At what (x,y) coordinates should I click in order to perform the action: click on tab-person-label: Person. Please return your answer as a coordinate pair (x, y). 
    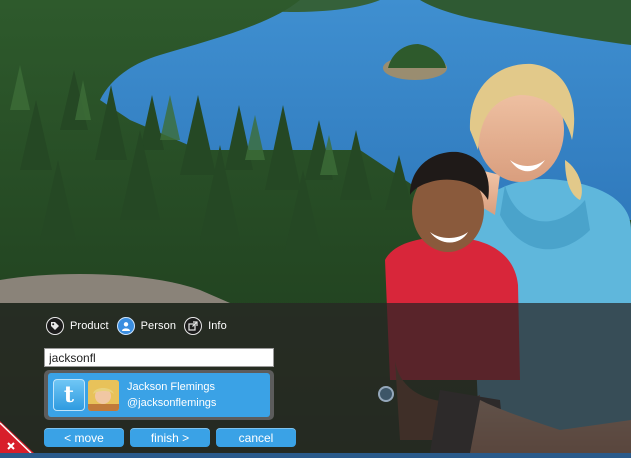
    Looking at the image, I should click on (158, 326).